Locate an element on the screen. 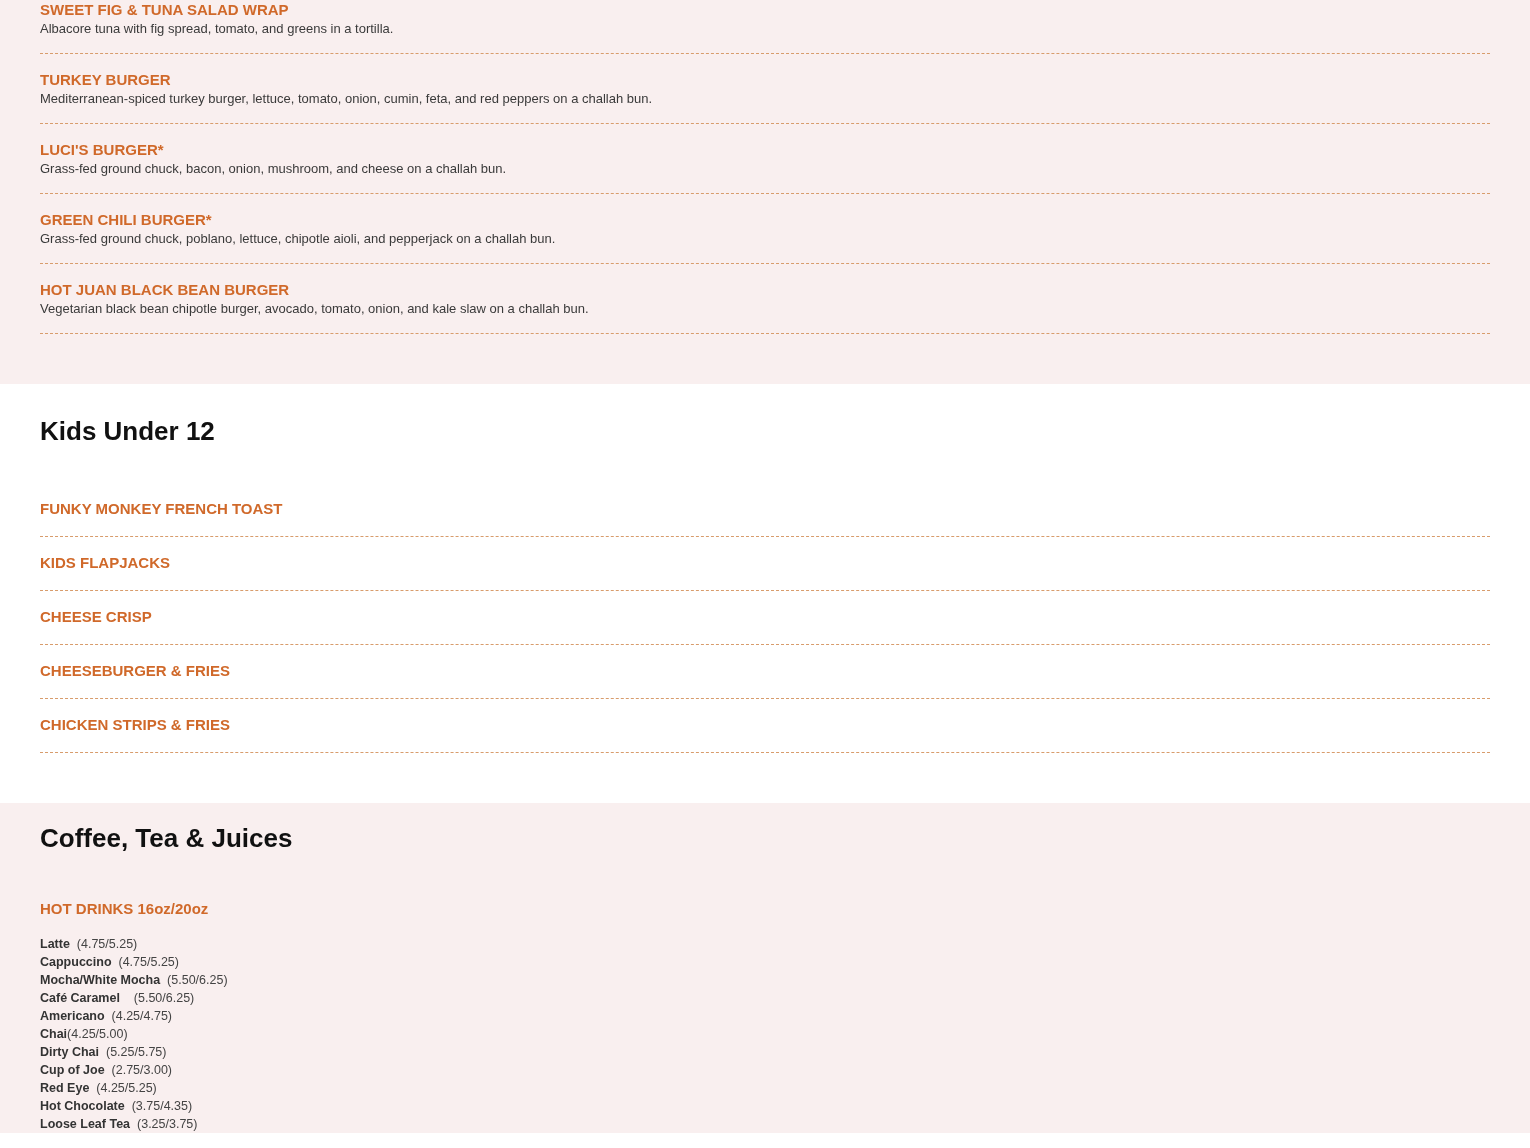  drink-price-line: Mocha/White Mocha (5.50/6.25) is located at coordinates (134, 980).